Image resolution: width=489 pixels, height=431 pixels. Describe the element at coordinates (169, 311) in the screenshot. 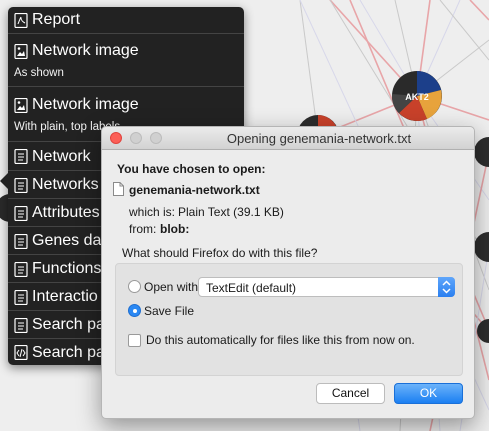

I see `save-file-label: Save File` at that location.